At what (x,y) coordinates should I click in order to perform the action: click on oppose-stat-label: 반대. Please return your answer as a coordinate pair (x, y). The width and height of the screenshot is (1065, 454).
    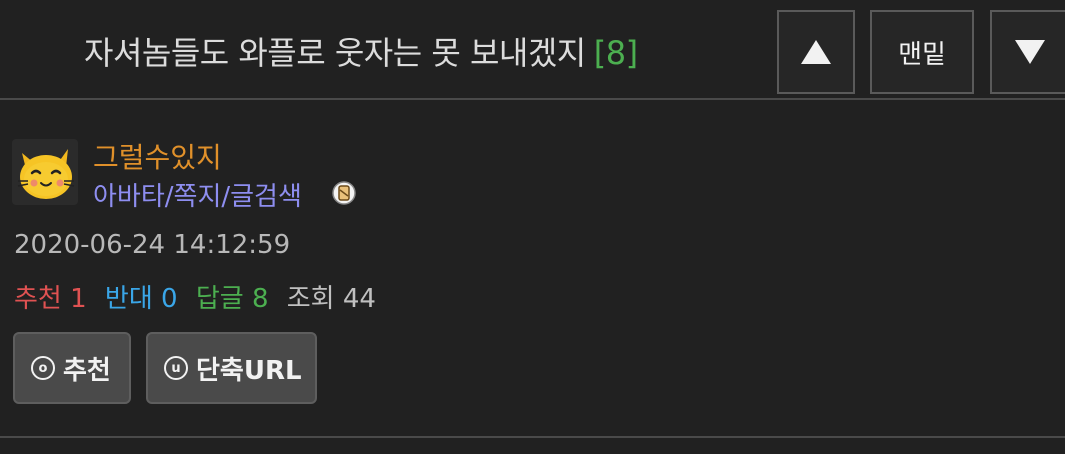
    Looking at the image, I should click on (128, 299).